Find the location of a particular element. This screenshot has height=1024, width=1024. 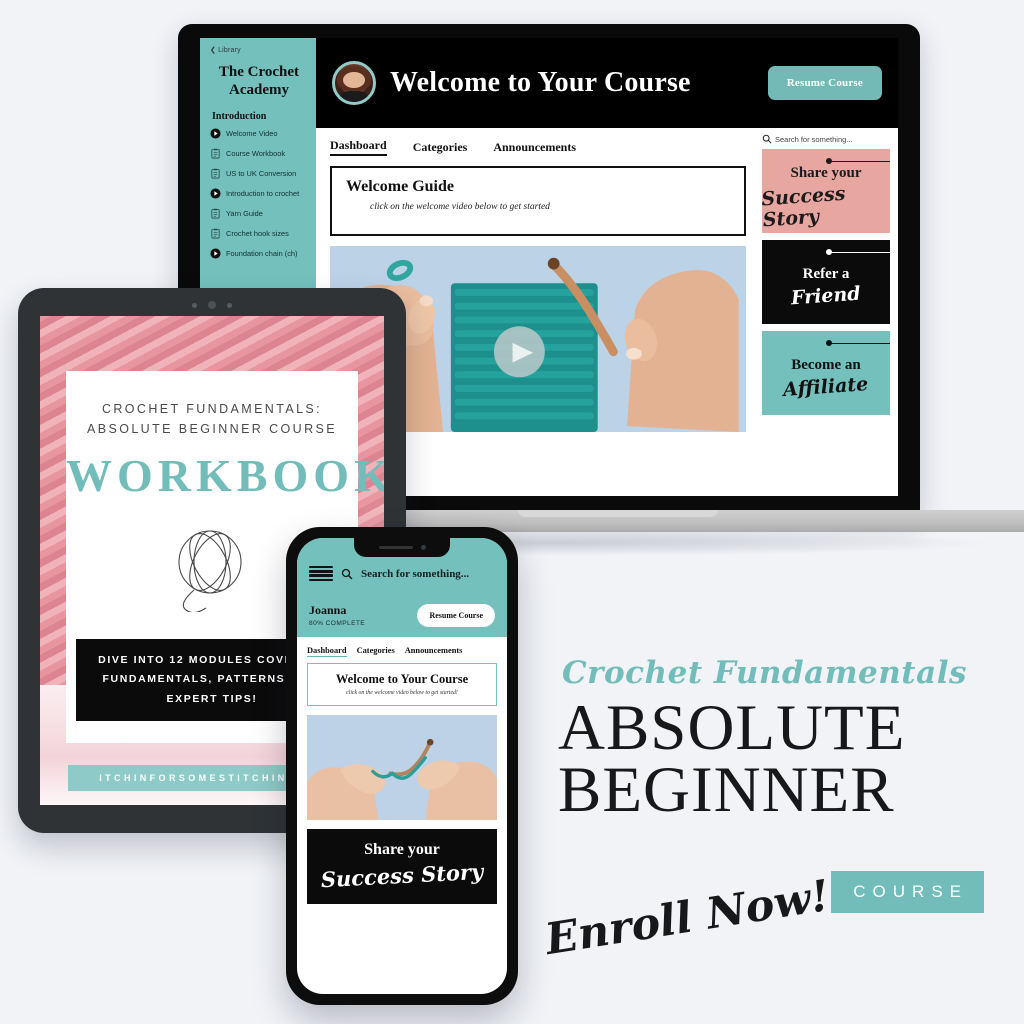

phone-welcome-title: Welcome to Your Course is located at coordinates (402, 679).